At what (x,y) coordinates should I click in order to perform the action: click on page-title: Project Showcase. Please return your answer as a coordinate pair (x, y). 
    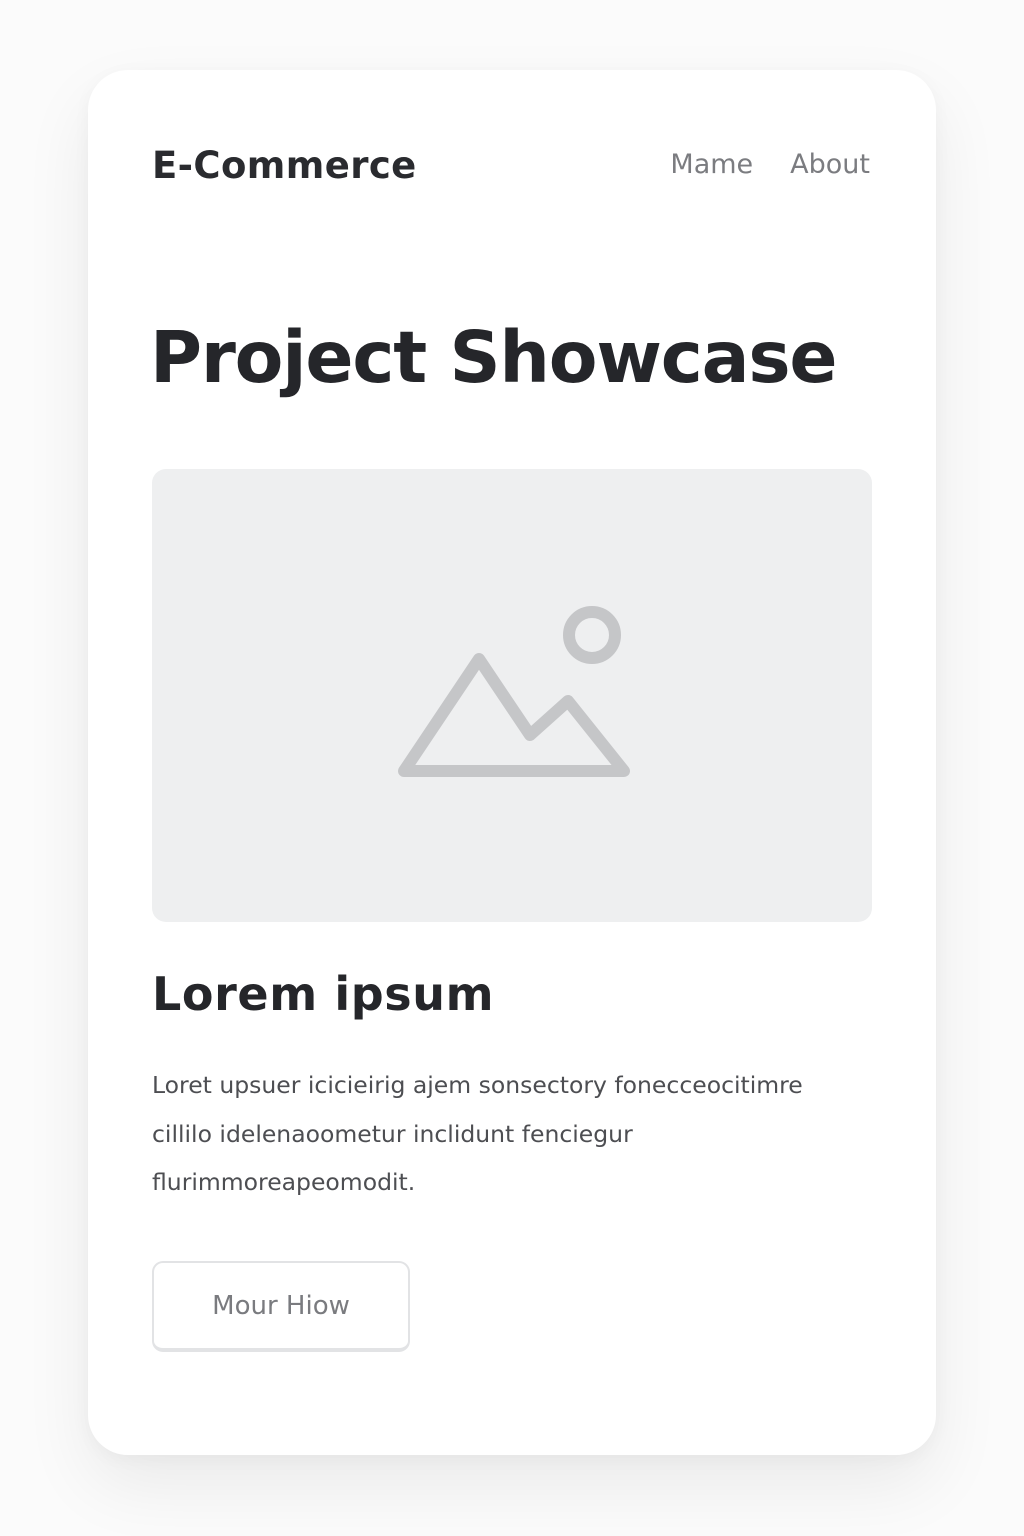
    Looking at the image, I should click on (494, 357).